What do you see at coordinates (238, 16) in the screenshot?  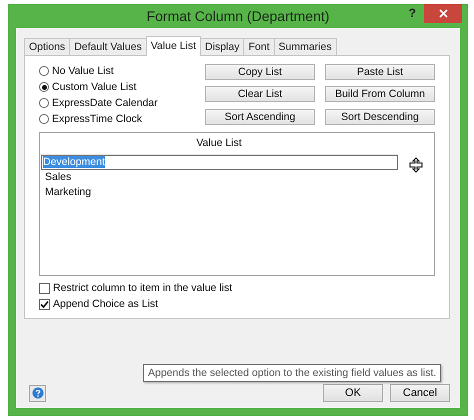 I see `window-title: Format Column (Department)` at bounding box center [238, 16].